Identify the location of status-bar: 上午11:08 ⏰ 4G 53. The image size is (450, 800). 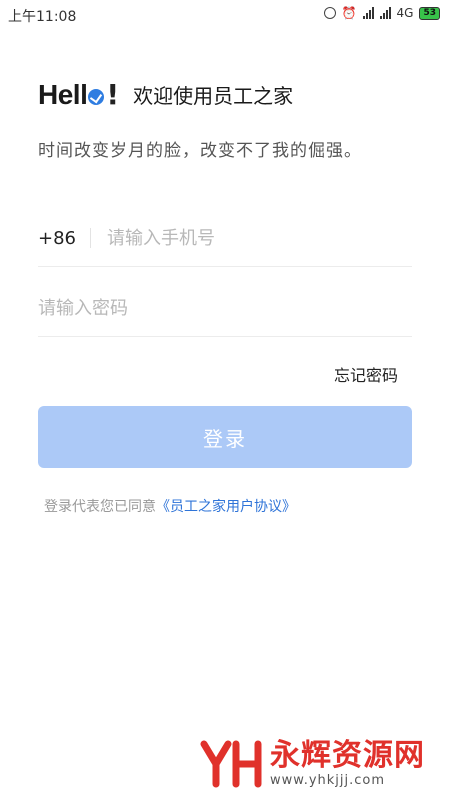
(225, 15).